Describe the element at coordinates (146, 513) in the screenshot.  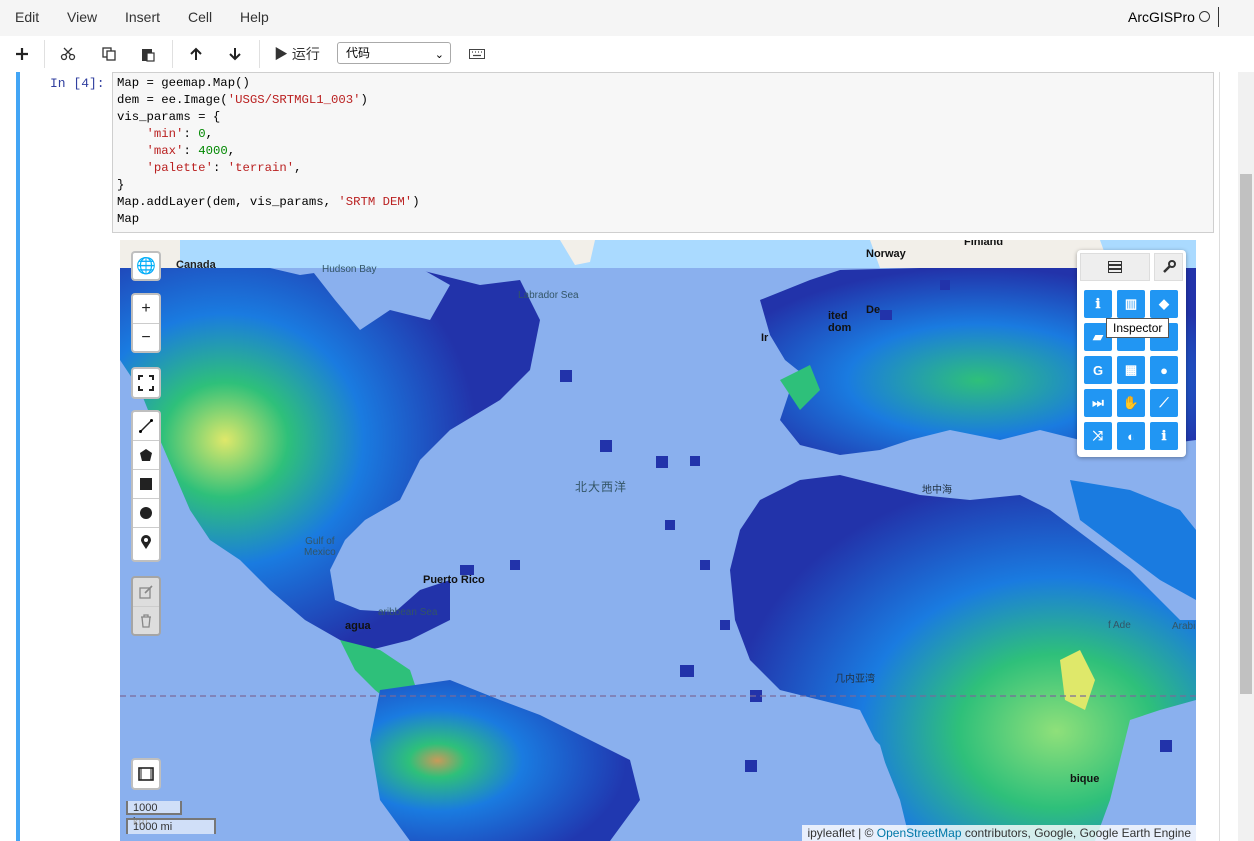
I see `draw-circle-button` at that location.